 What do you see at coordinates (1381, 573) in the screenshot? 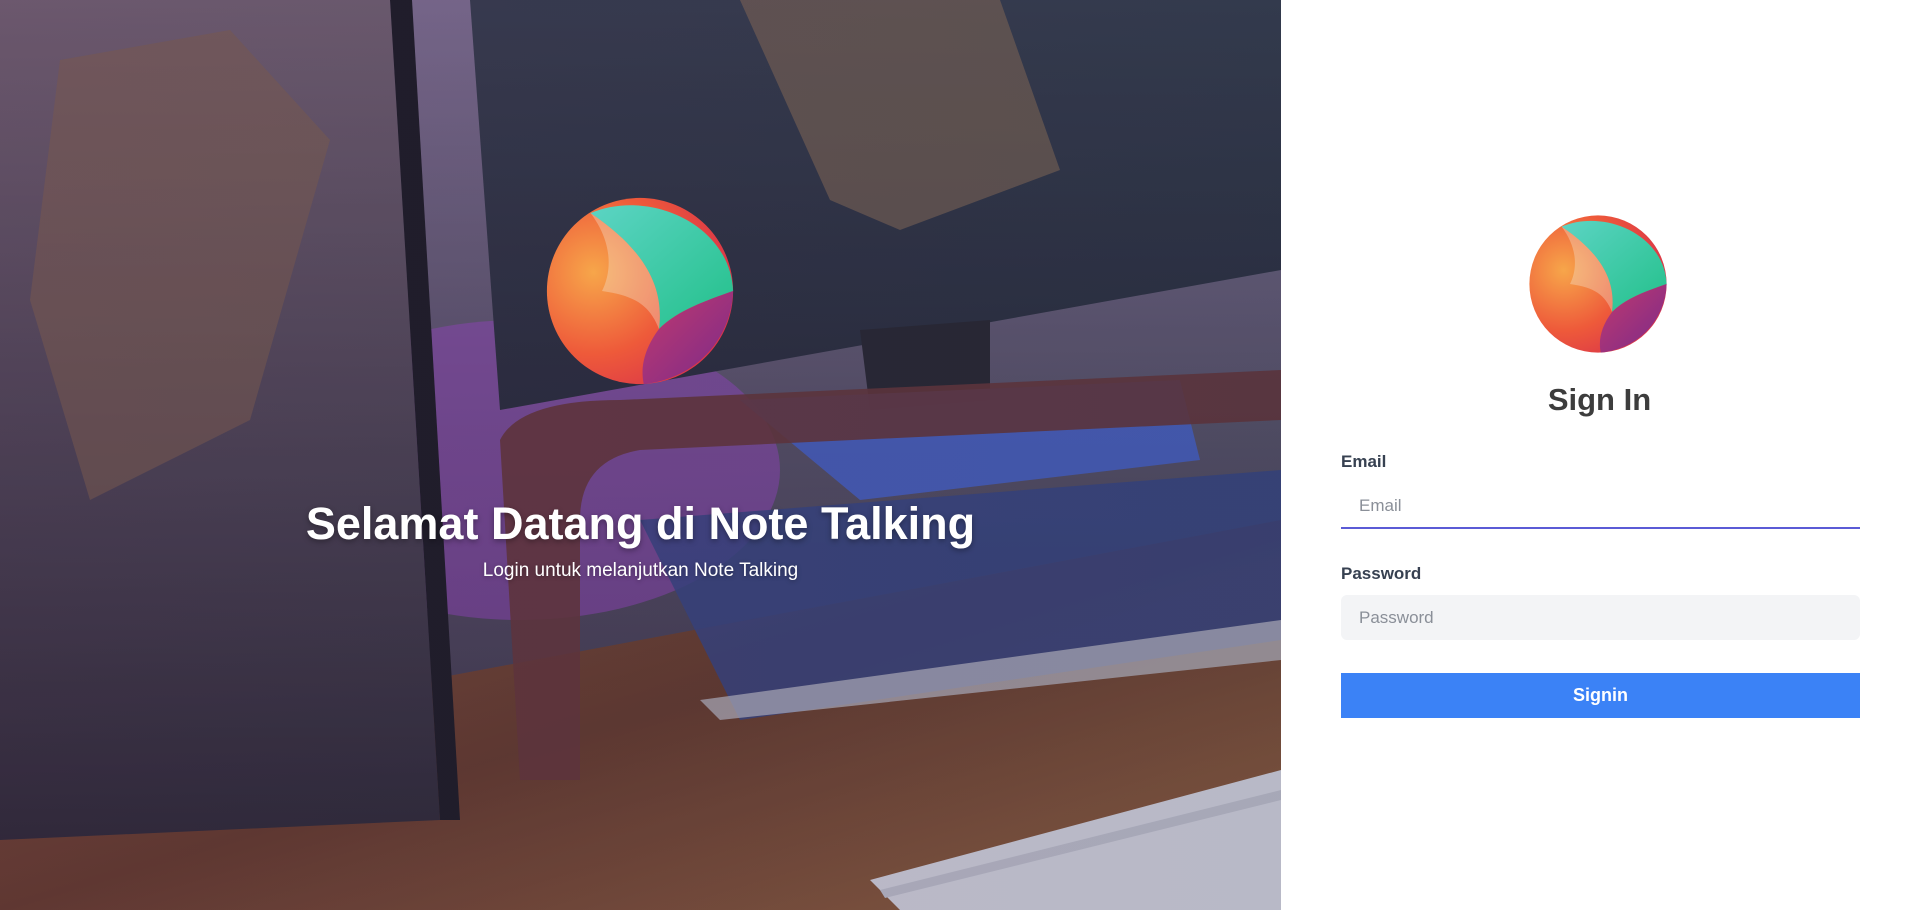
I see `password-label: Password` at bounding box center [1381, 573].